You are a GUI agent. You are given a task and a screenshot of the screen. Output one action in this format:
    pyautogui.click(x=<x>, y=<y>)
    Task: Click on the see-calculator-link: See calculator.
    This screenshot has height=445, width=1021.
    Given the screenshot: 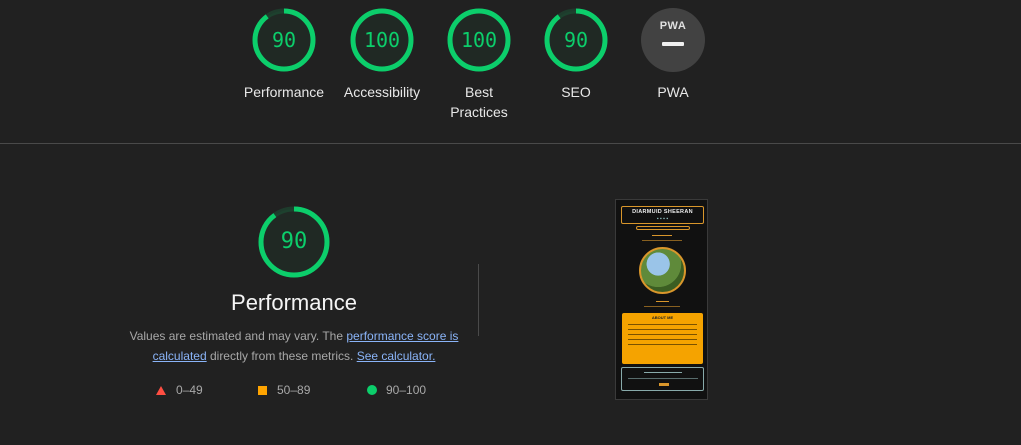 What is the action you would take?
    pyautogui.click(x=396, y=356)
    